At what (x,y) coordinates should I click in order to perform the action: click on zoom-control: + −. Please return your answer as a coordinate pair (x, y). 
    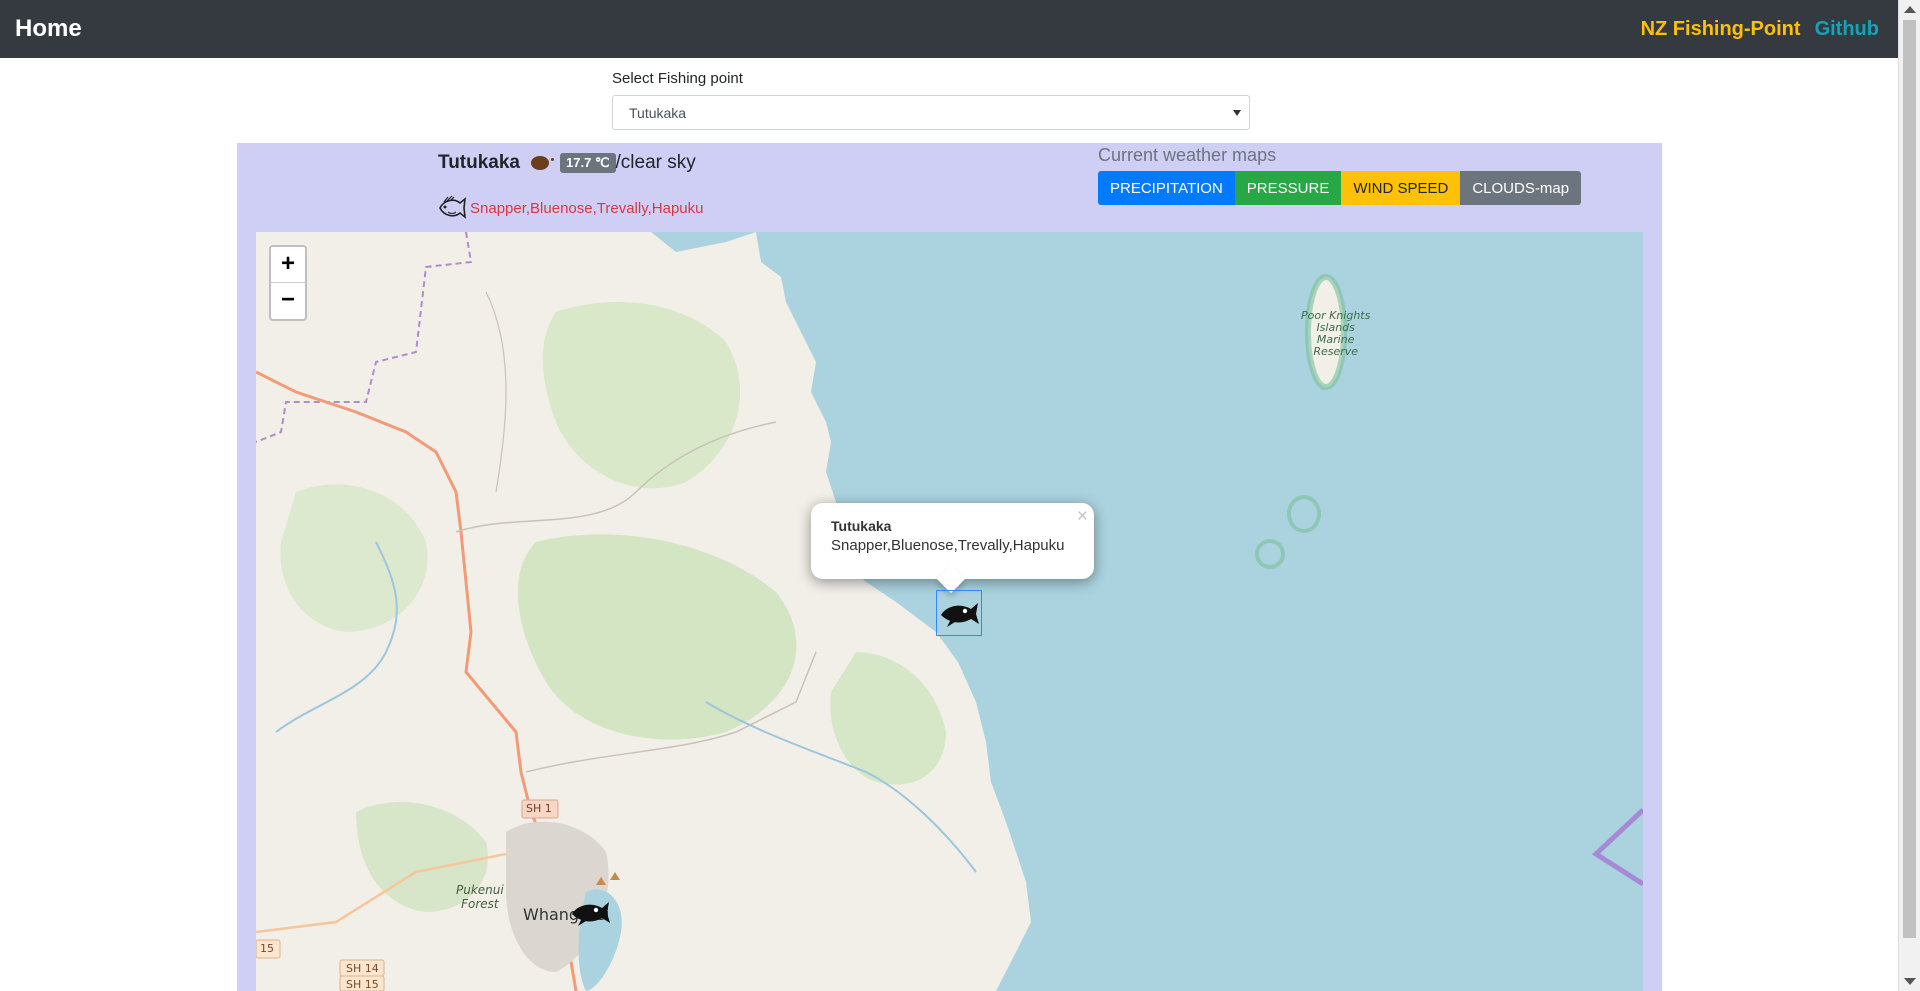
    Looking at the image, I should click on (288, 283).